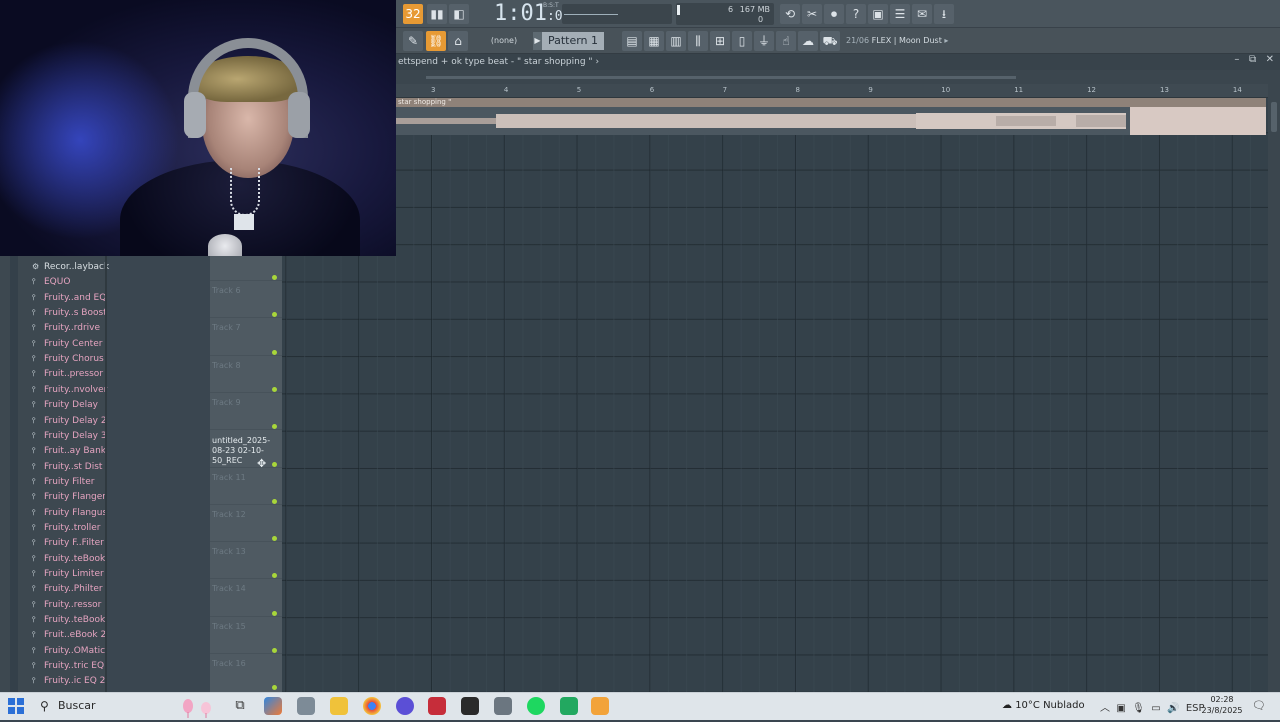 Image resolution: width=1280 pixels, height=722 pixels. I want to click on browser-plugin-item: ⫯ Fruity..rdrive, so click(66, 328).